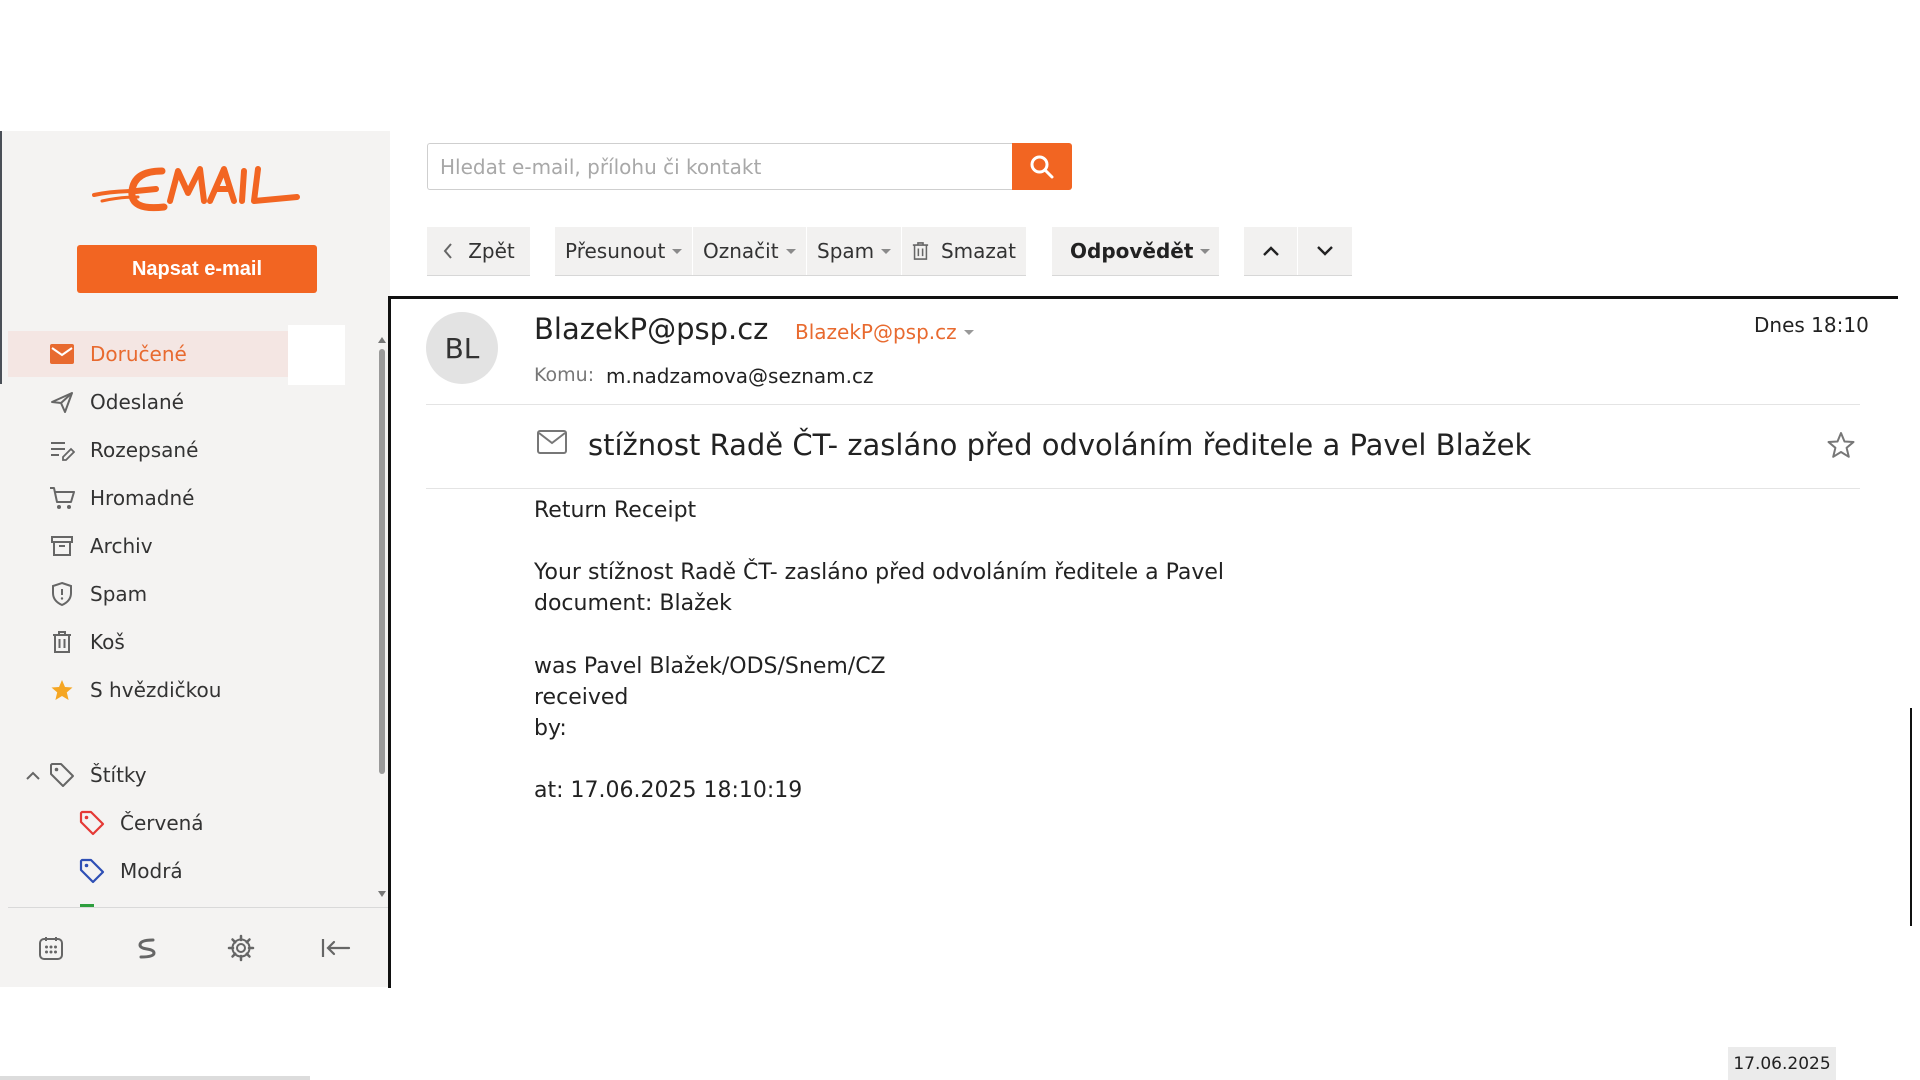 The width and height of the screenshot is (1920, 1080). I want to click on calendar-icon, so click(51, 948).